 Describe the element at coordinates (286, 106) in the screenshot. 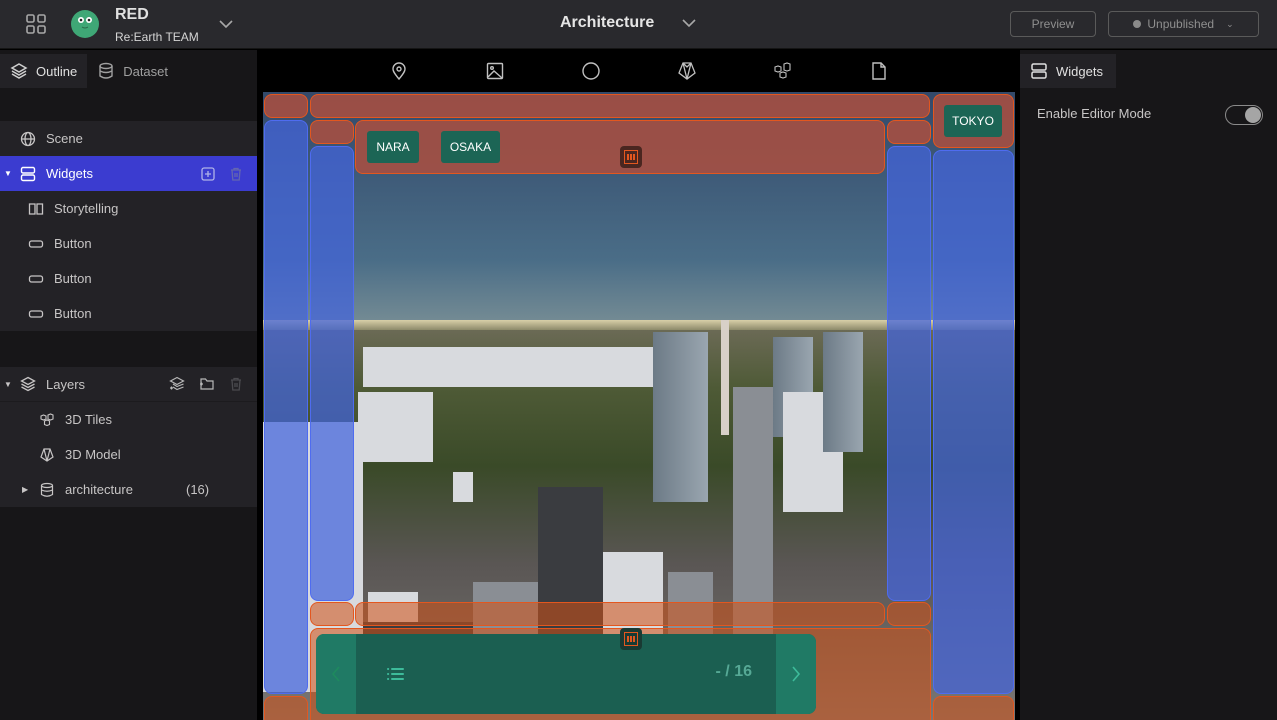

I see `widget-area-top-left-outer` at that location.